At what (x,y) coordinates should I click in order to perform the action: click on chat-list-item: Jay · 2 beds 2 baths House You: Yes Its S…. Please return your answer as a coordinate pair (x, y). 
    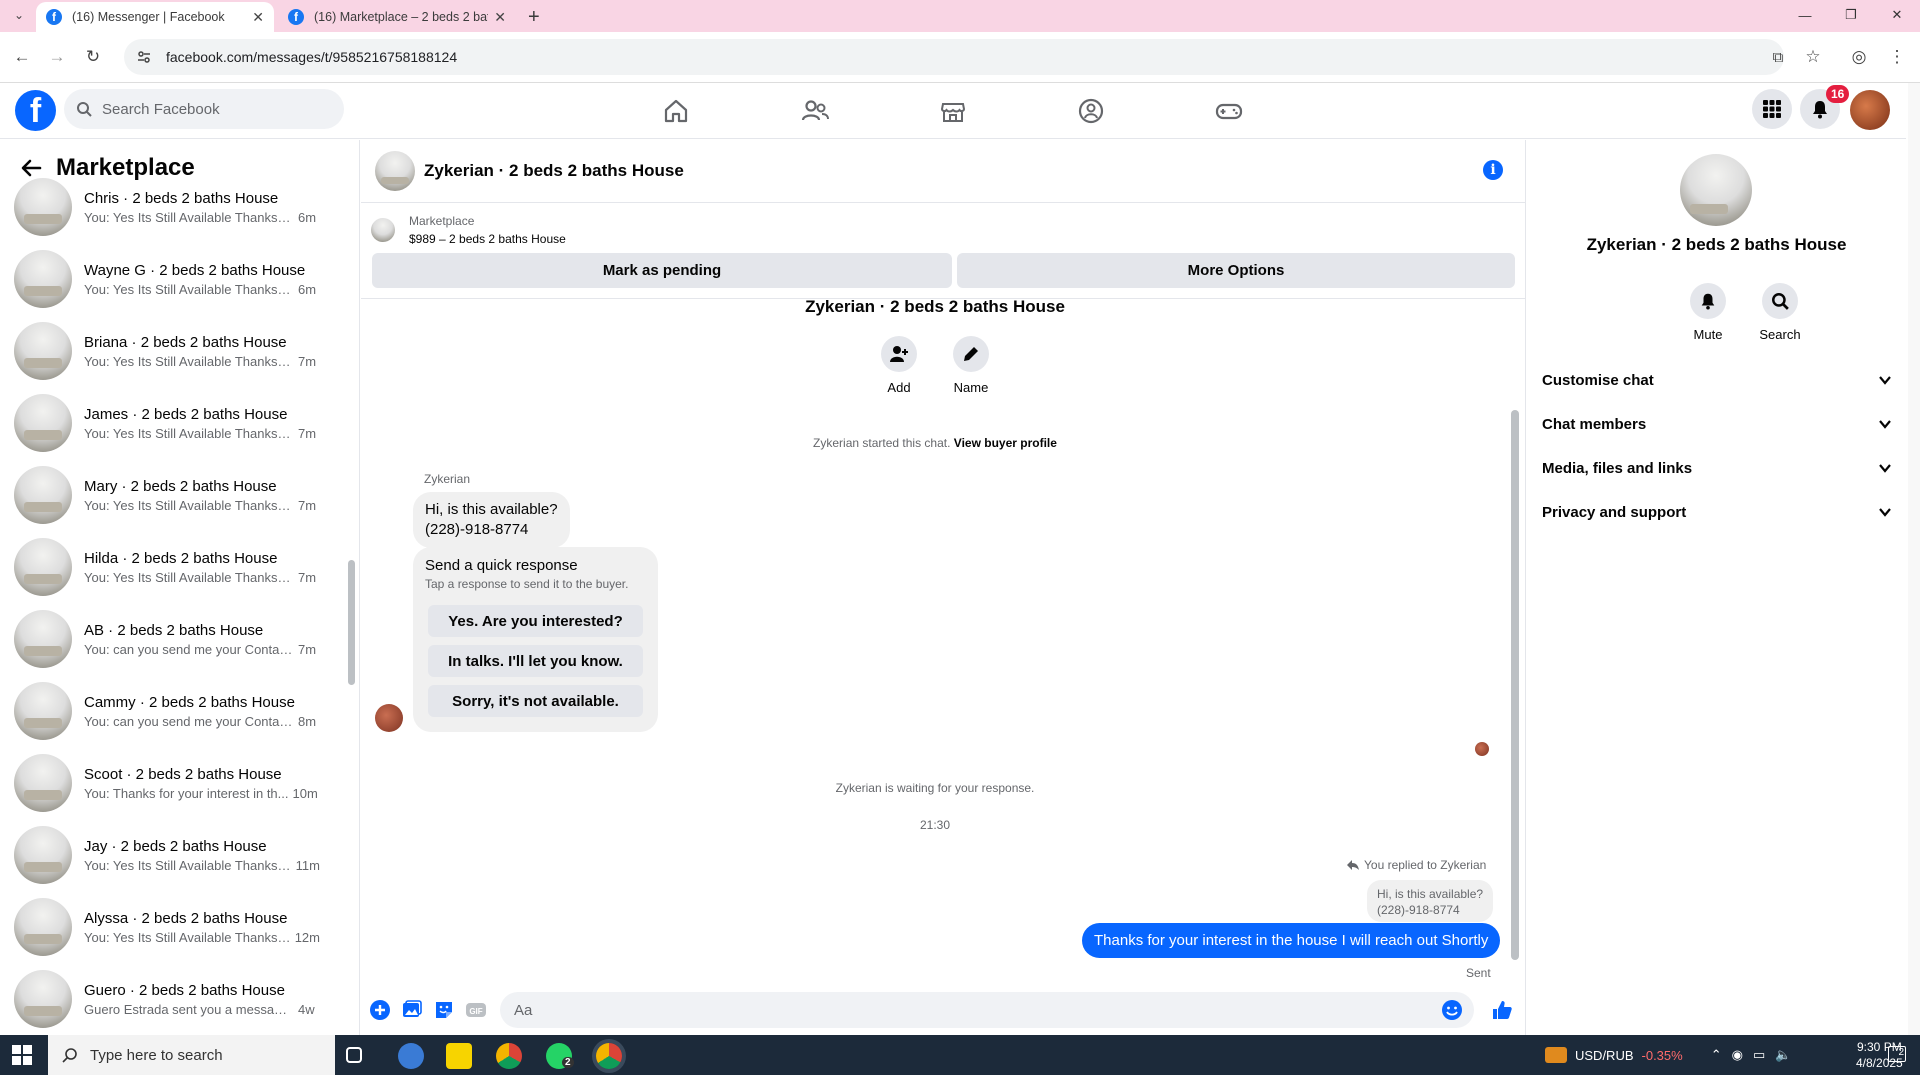
    Looking at the image, I should click on (170, 855).